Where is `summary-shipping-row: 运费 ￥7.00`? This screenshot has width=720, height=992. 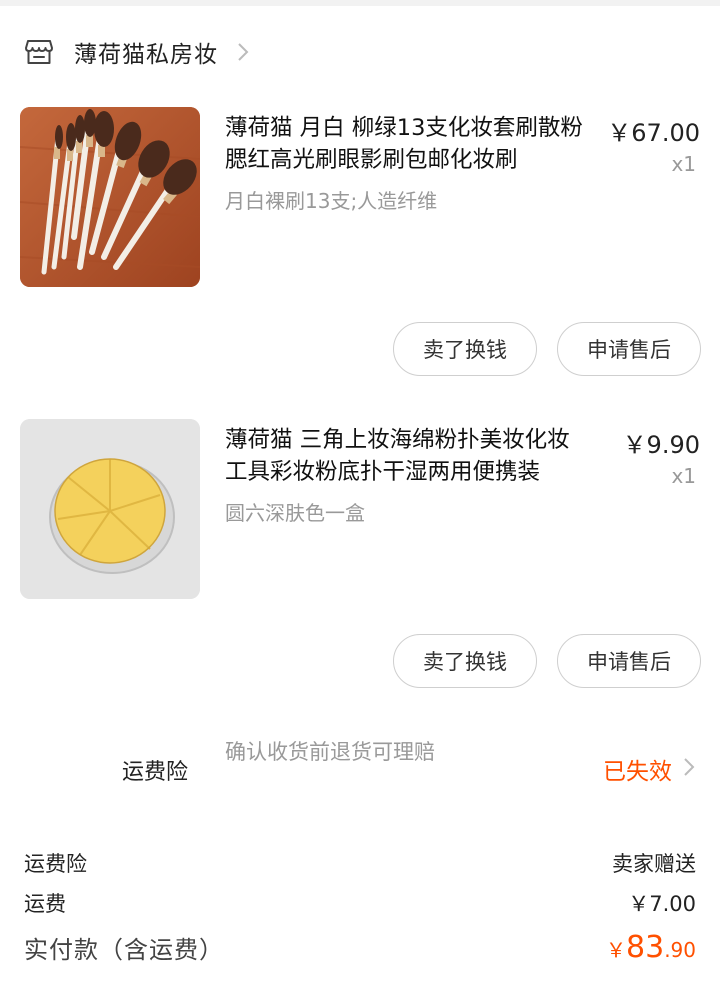
summary-shipping-row: 运费 ￥7.00 is located at coordinates (360, 905).